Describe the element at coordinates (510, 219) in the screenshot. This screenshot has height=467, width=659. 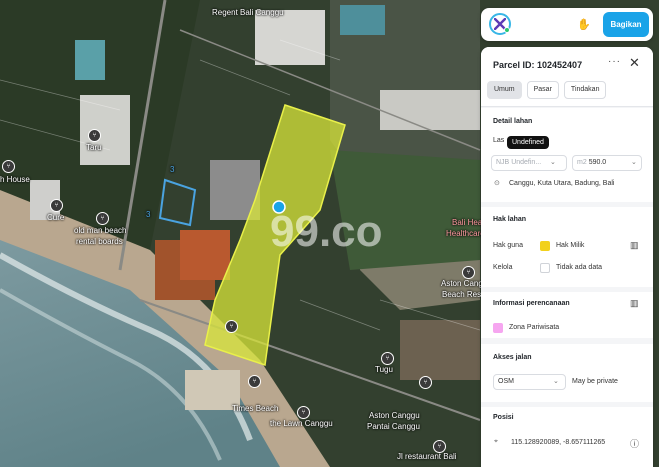
I see `hak-heading: Hak lahan` at that location.